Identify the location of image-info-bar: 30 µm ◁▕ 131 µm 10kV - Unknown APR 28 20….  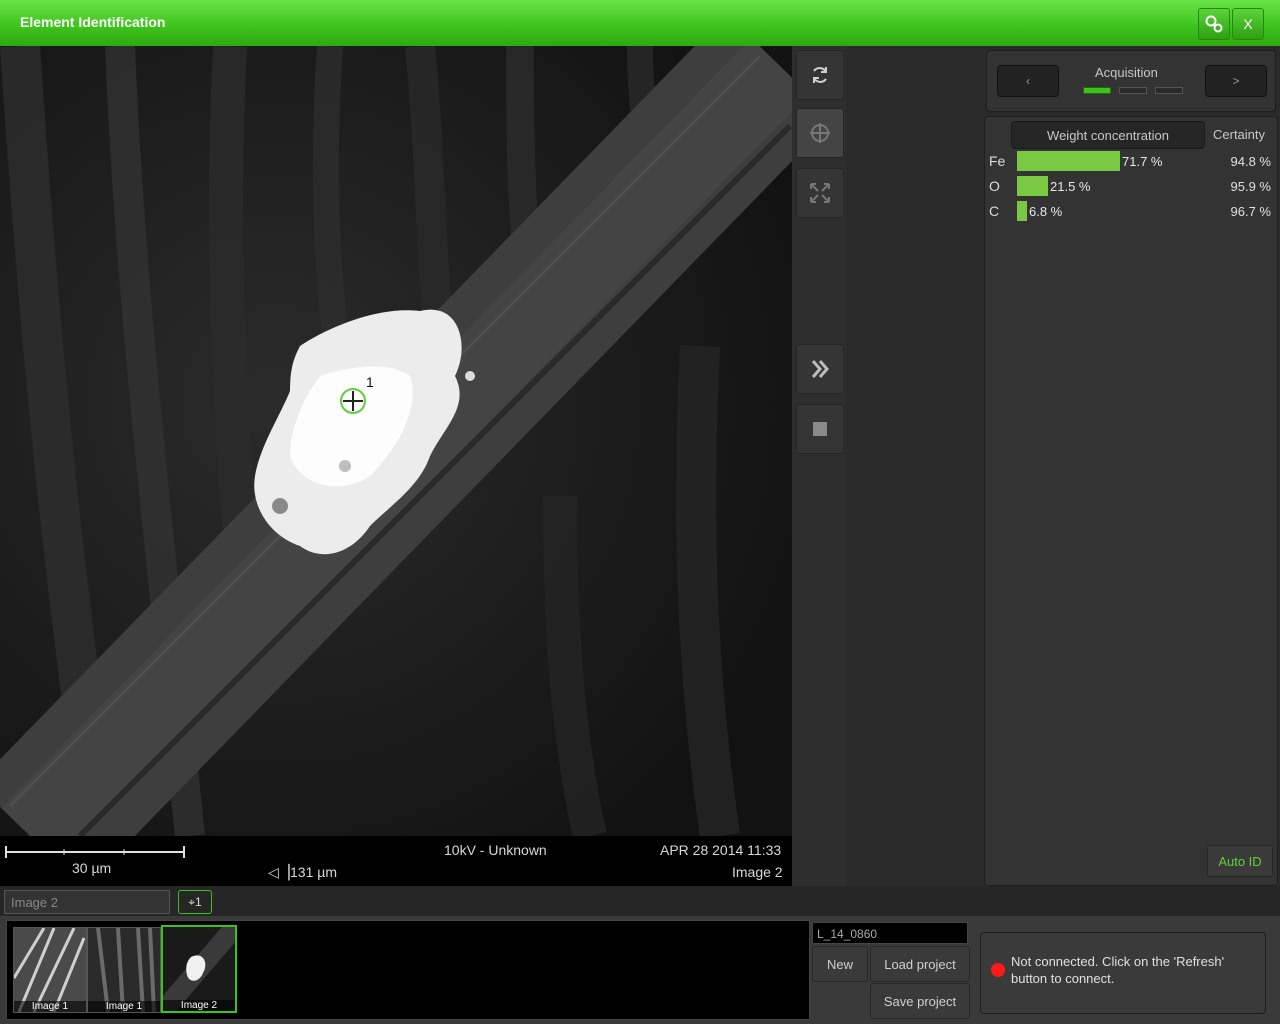
(396, 861).